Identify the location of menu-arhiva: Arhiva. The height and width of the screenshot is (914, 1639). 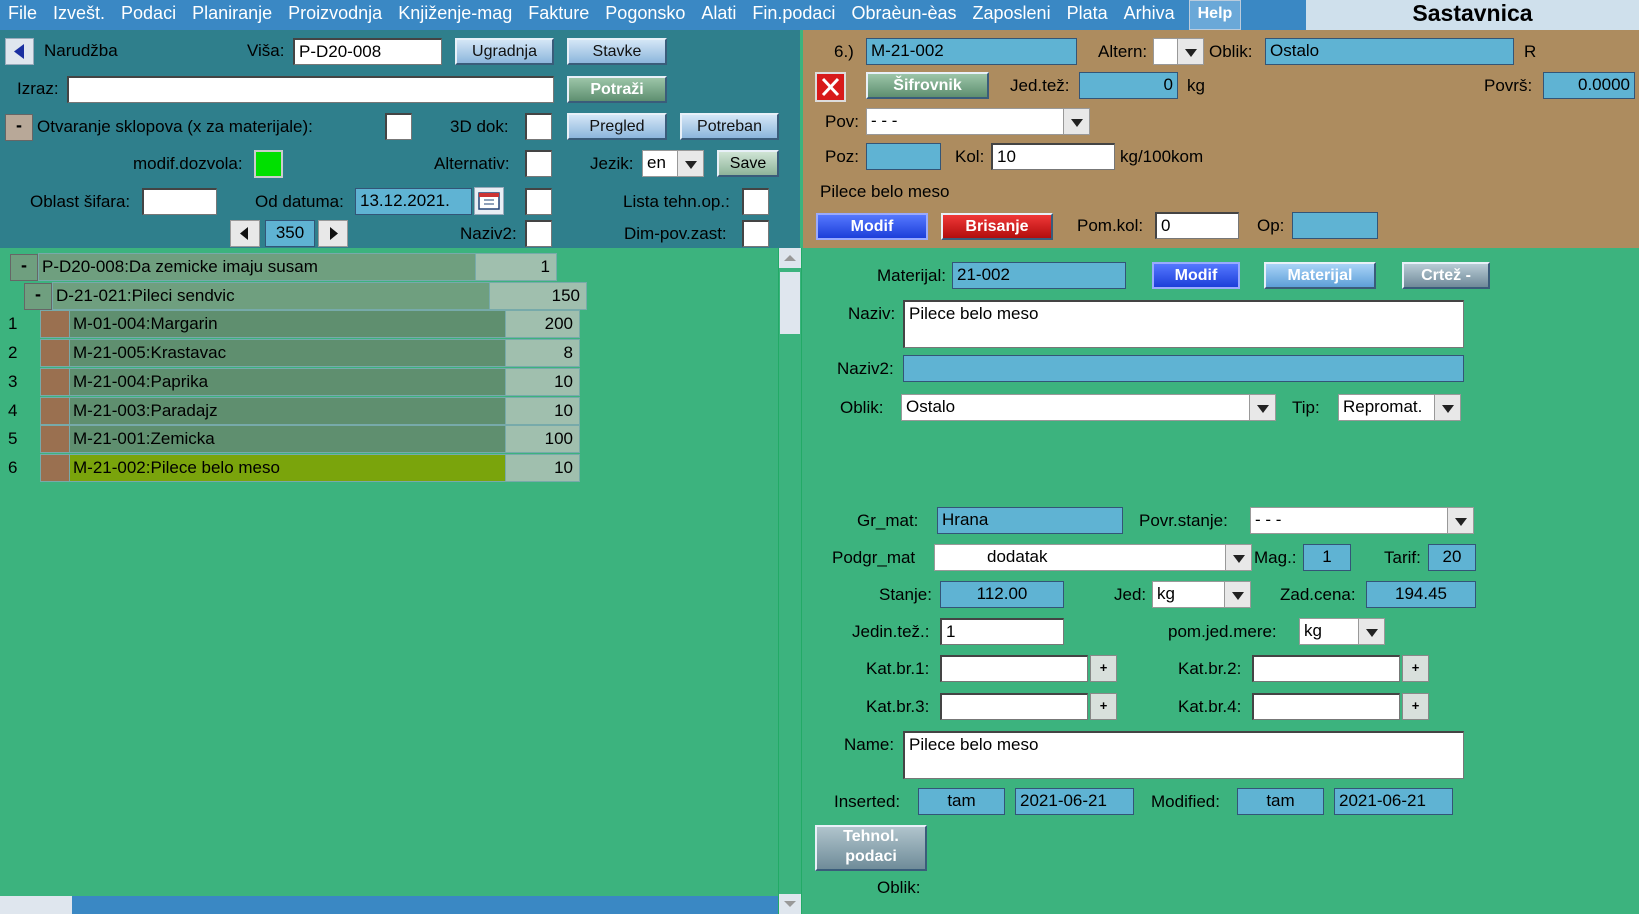
(1149, 15).